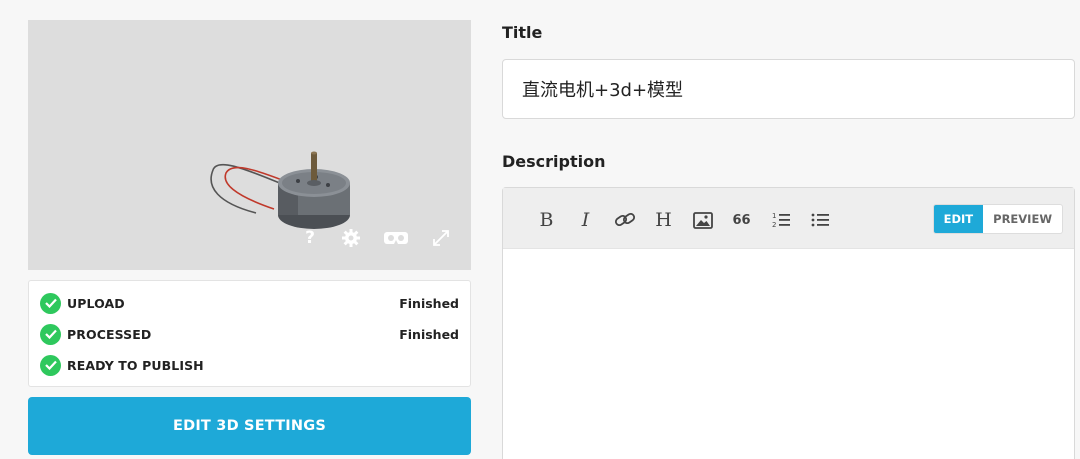 The height and width of the screenshot is (459, 1080). I want to click on title-input, so click(788, 89).